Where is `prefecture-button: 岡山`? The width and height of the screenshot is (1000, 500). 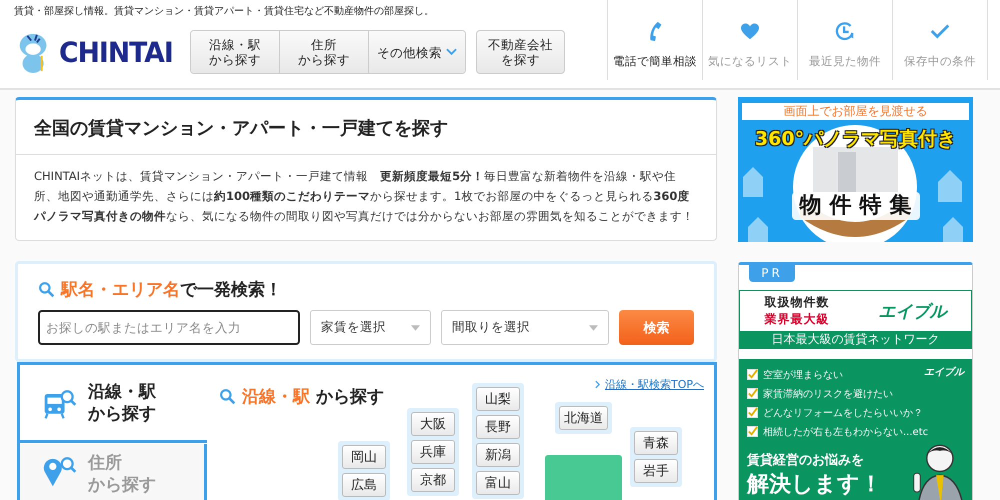
prefecture-button: 岡山 is located at coordinates (364, 457).